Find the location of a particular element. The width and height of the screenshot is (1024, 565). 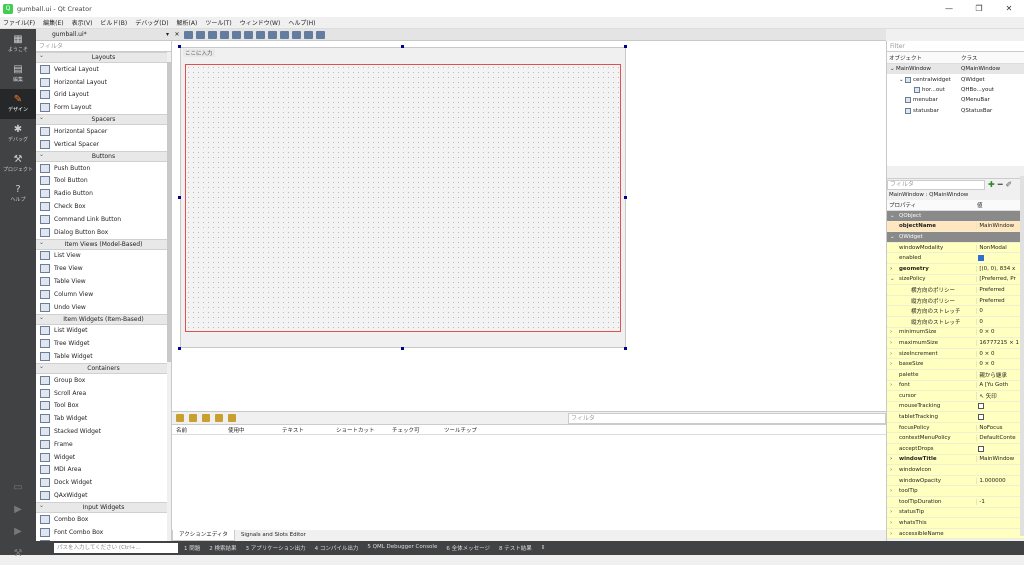

menu-item: ツール(T) is located at coordinates (218, 22).